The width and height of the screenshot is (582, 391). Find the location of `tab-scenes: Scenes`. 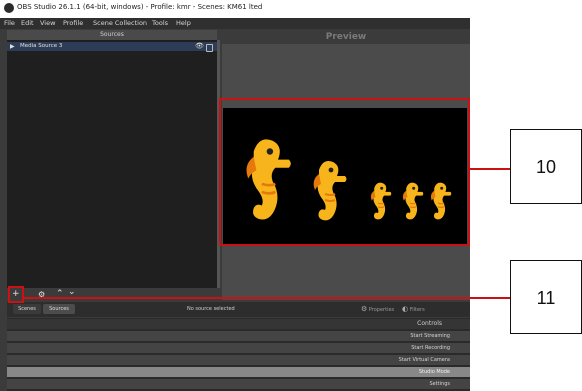

tab-scenes: Scenes is located at coordinates (27, 309).